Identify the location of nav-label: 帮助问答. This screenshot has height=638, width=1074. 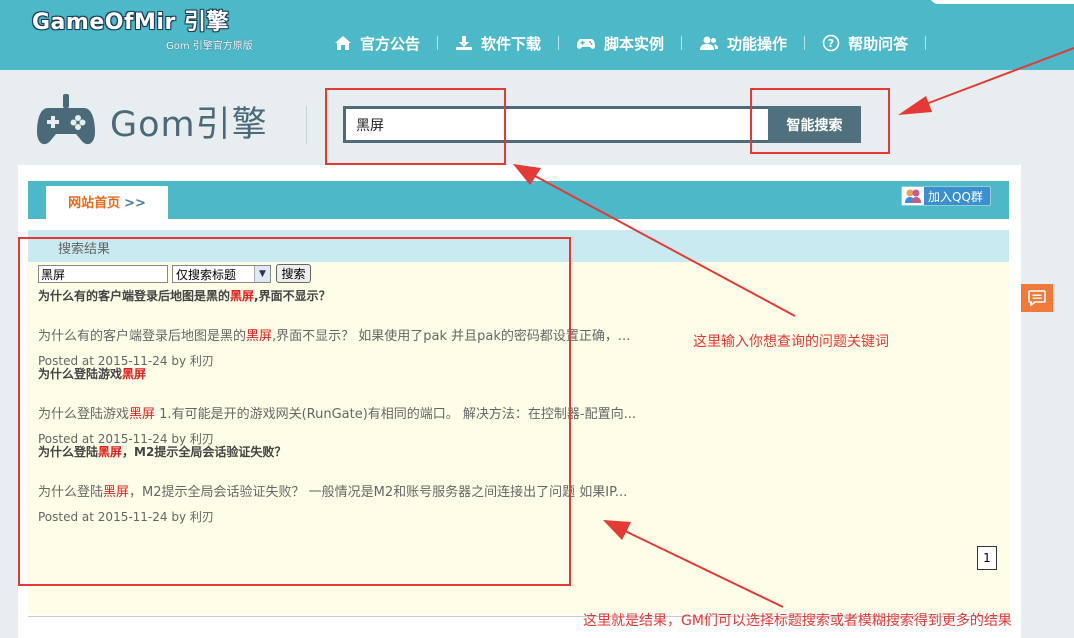
(878, 43).